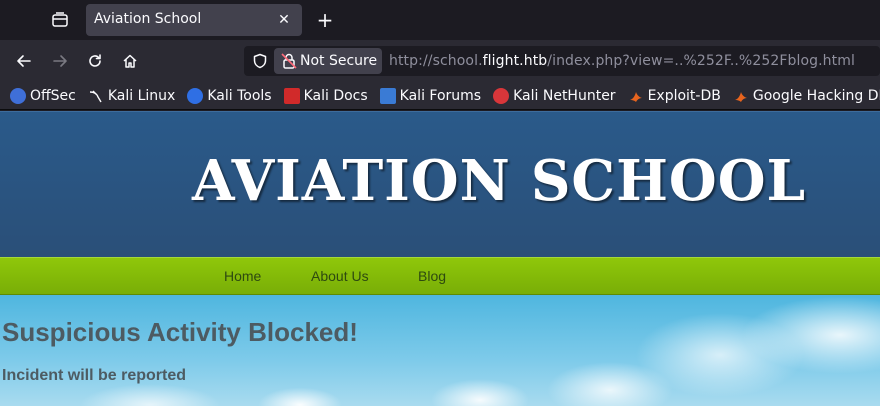 The image size is (880, 406). I want to click on offsec-icon, so click(18, 95).